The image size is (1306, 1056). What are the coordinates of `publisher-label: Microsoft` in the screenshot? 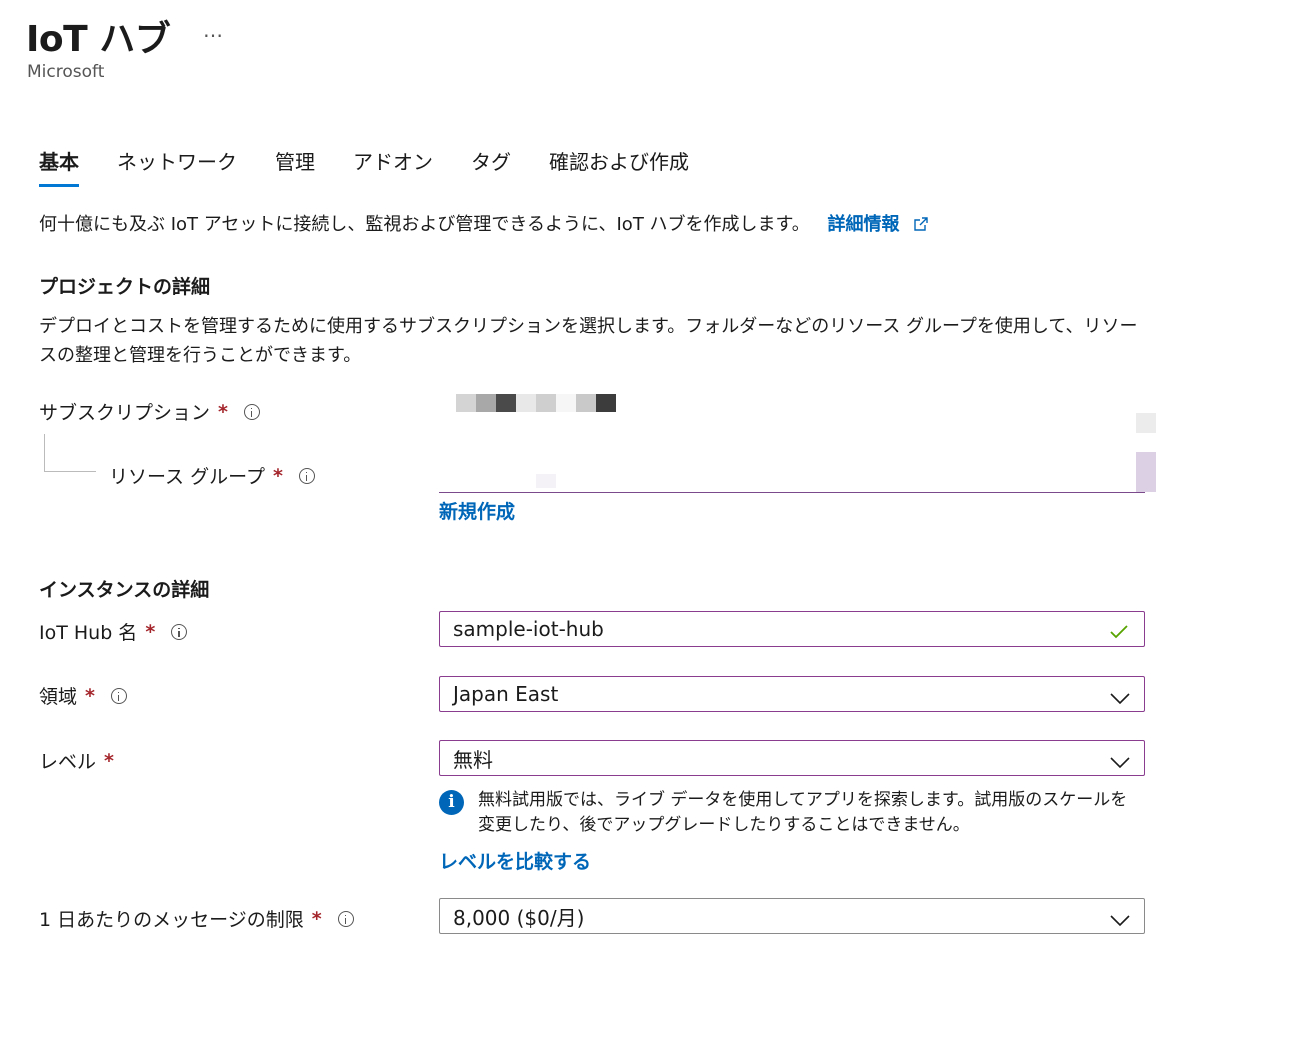 It's located at (66, 72).